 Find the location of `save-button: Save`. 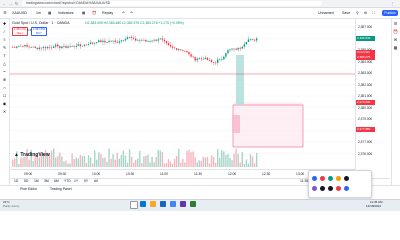

save-button: Save is located at coordinates (346, 13).